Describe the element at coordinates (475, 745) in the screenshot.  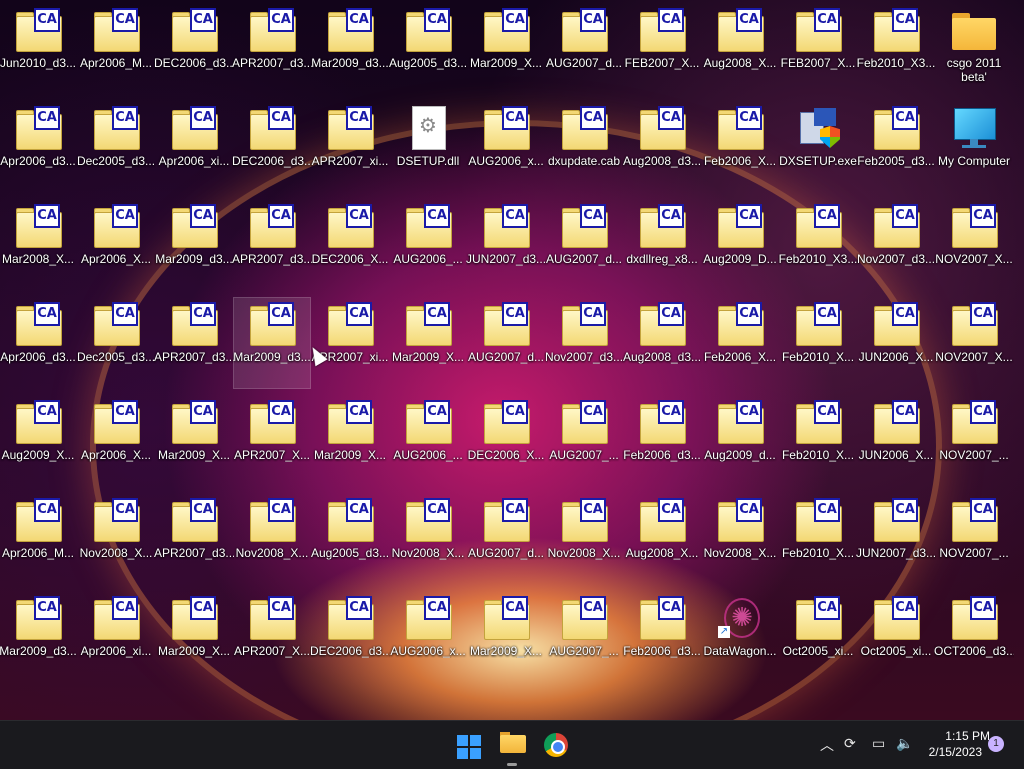
I see `windows-start-icon` at that location.